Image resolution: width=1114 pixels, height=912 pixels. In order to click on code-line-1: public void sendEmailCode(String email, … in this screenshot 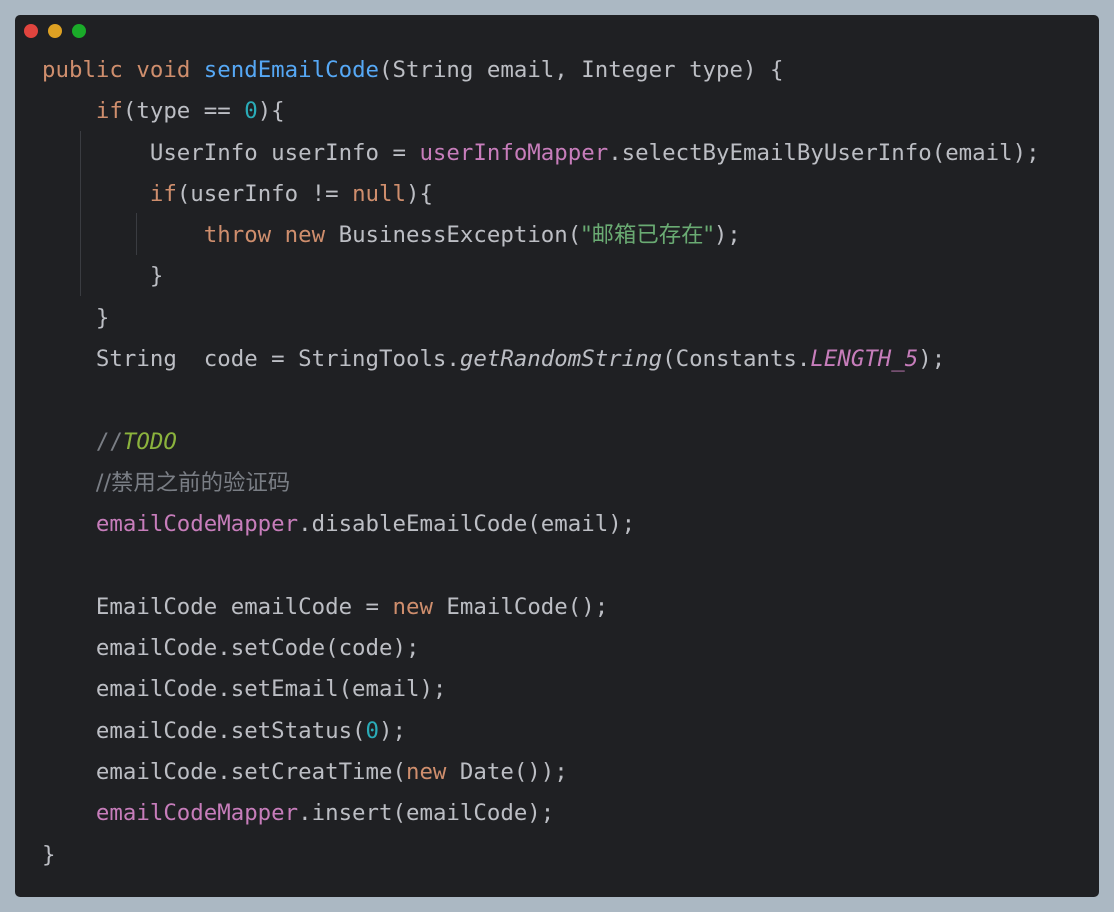, I will do `click(413, 70)`.